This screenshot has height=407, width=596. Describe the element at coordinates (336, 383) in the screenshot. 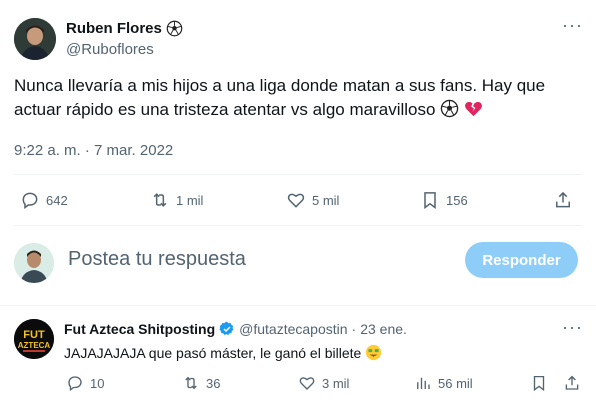

I see `like-count: 3 mil` at that location.